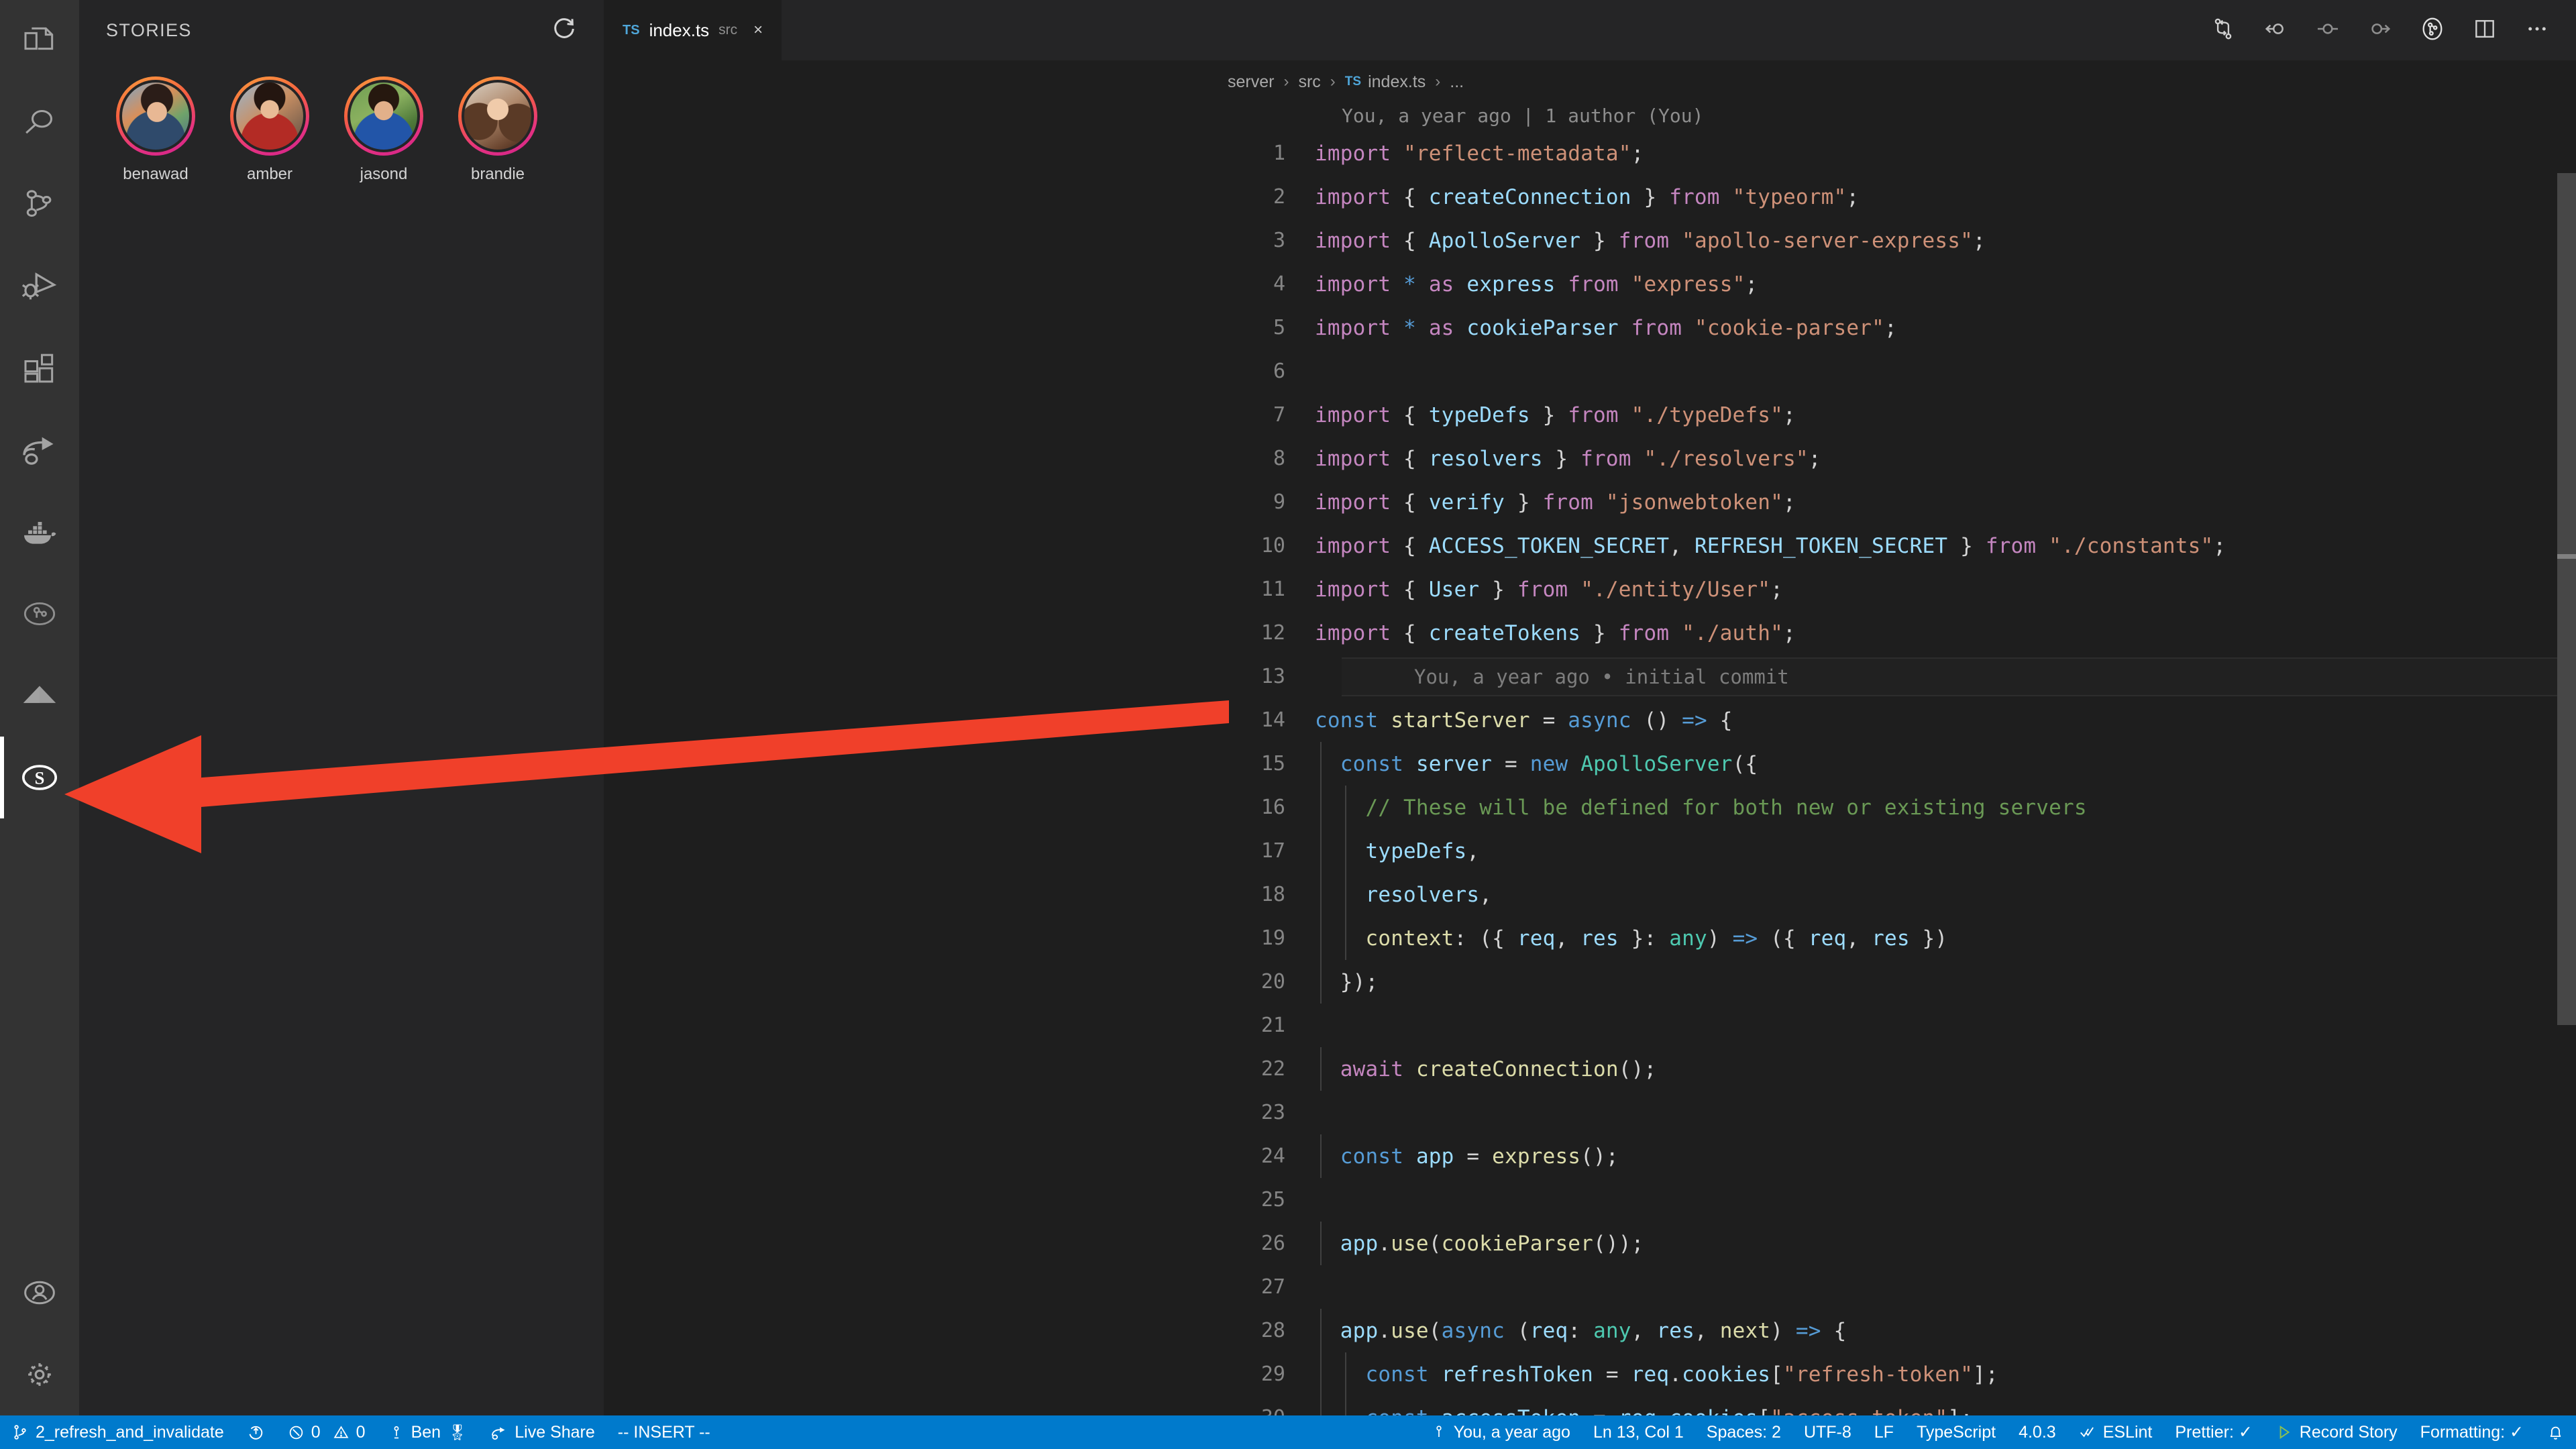 The height and width of the screenshot is (1449, 2576). I want to click on code-line: 7 import { typeDefs } from "./typeDefs";, so click(1590, 415).